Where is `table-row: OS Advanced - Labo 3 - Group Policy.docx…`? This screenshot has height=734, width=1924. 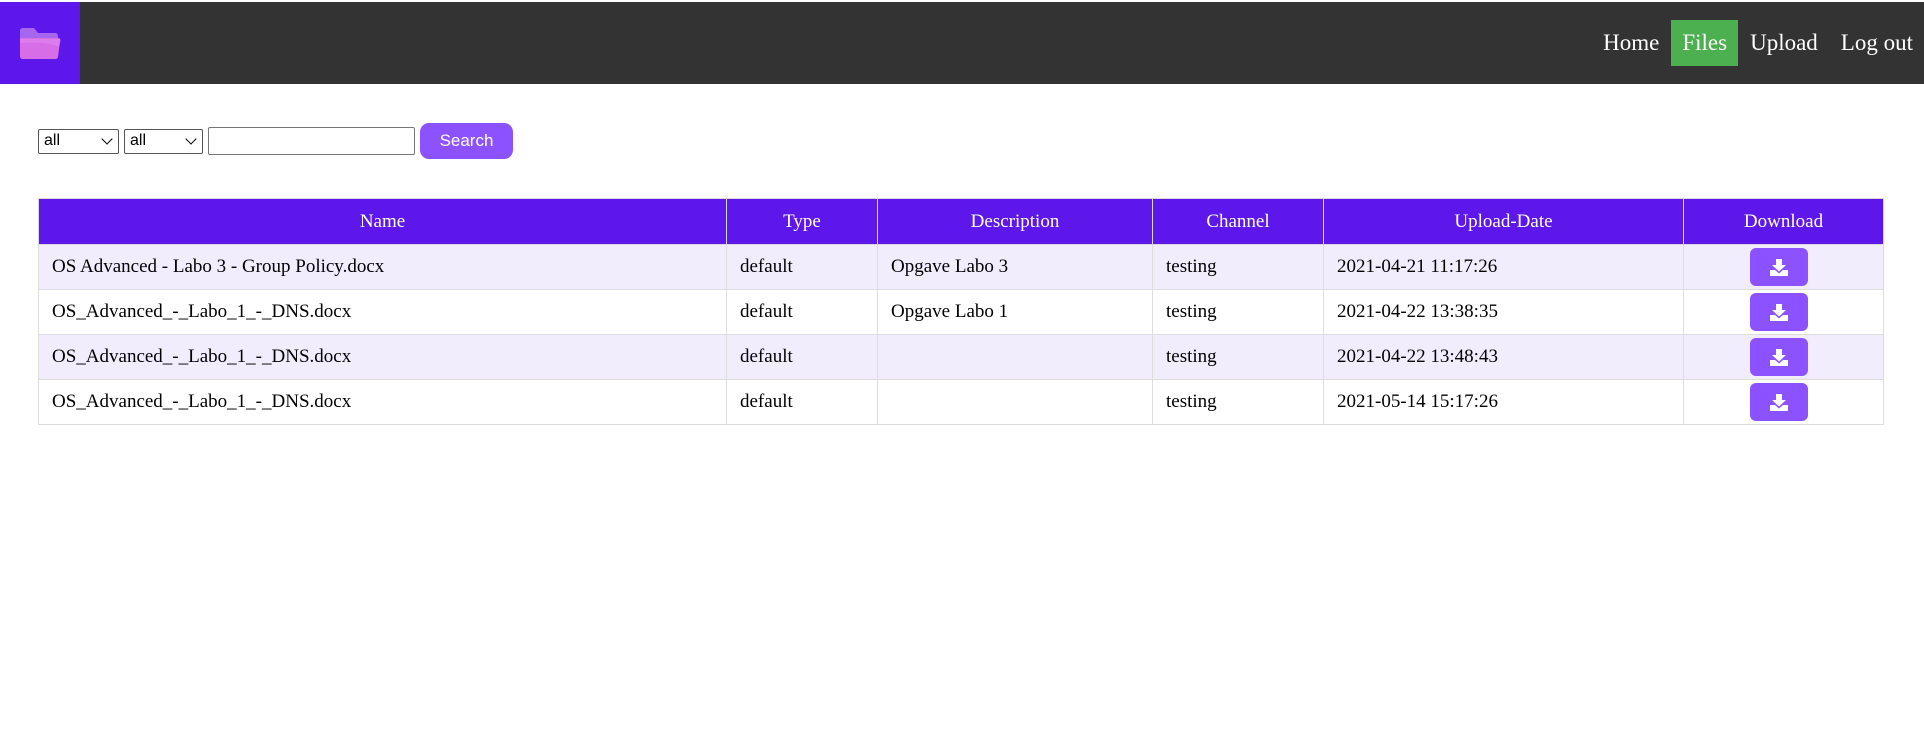 table-row: OS Advanced - Labo 3 - Group Policy.docx… is located at coordinates (961, 267).